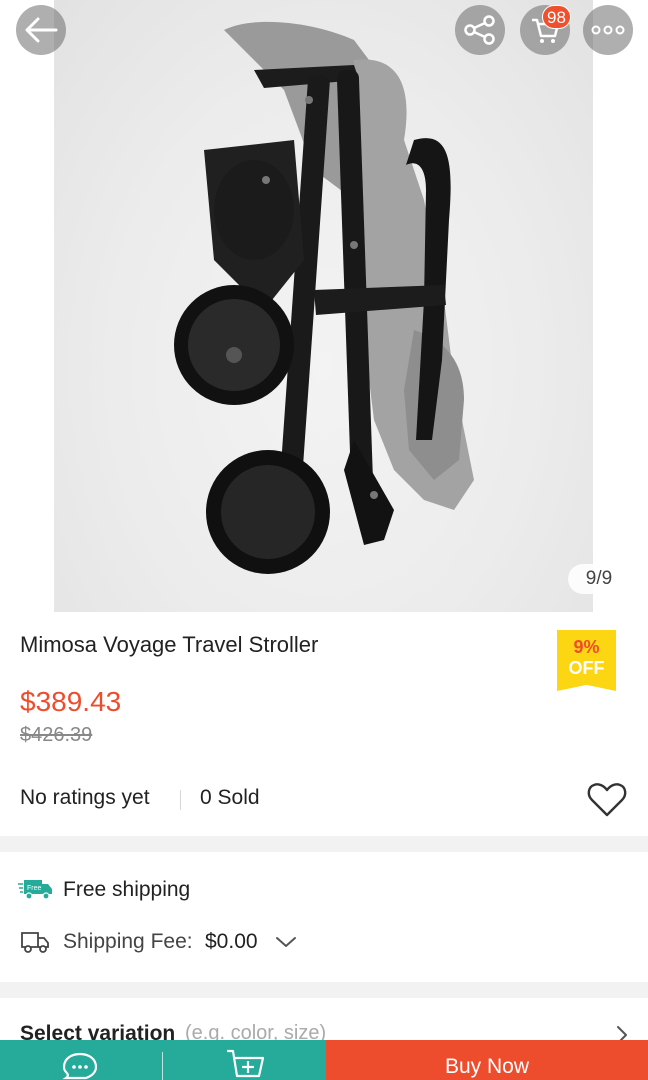 Image resolution: width=648 pixels, height=1080 pixels. I want to click on bottom-left-actions, so click(163, 1060).